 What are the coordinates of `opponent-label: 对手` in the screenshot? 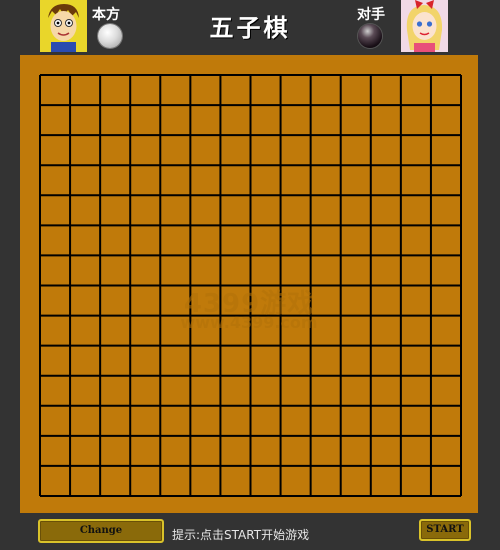 It's located at (371, 15).